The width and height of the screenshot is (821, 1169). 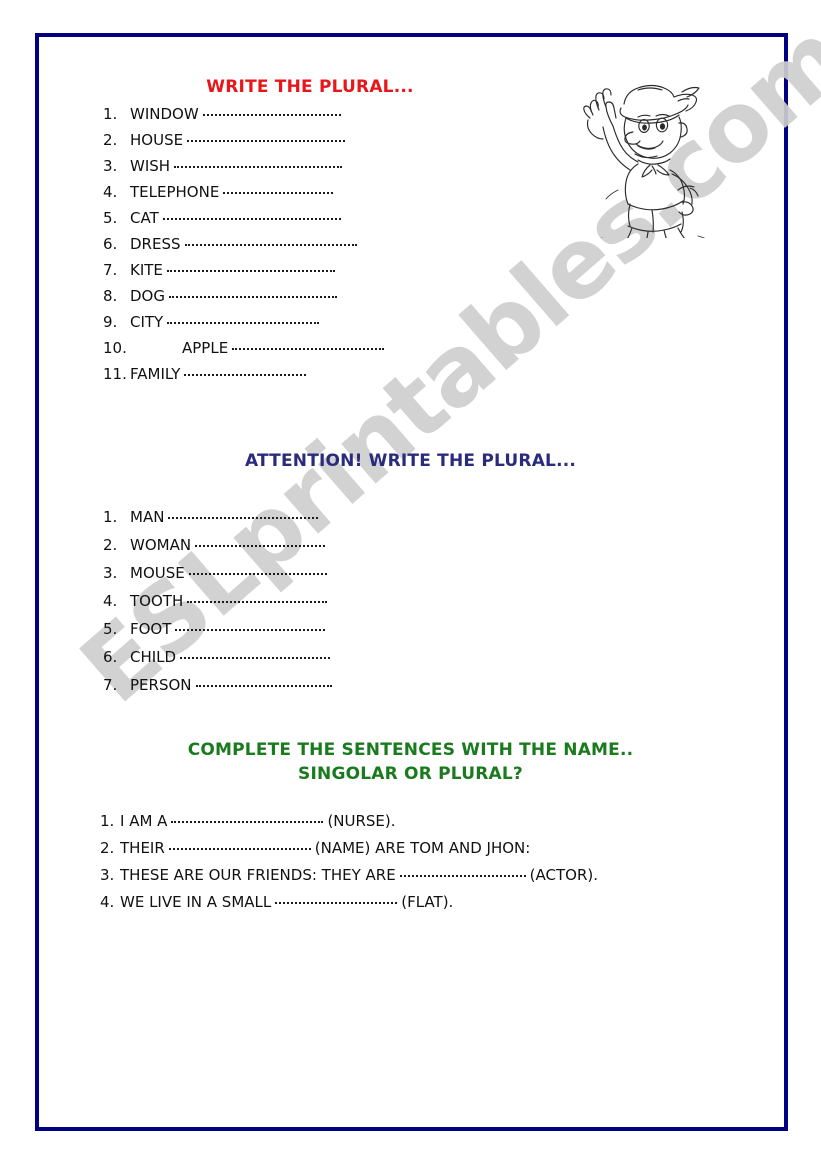 What do you see at coordinates (245, 274) in the screenshot?
I see `exercise-item: 7. KITE` at bounding box center [245, 274].